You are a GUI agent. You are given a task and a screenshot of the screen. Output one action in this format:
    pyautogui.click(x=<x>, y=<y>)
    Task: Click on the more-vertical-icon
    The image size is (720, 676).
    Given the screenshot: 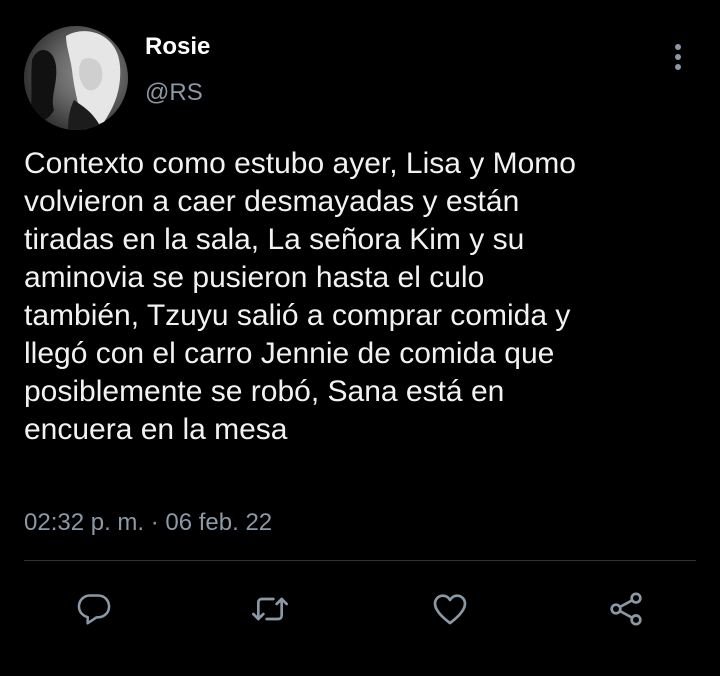 What is the action you would take?
    pyautogui.click(x=678, y=57)
    